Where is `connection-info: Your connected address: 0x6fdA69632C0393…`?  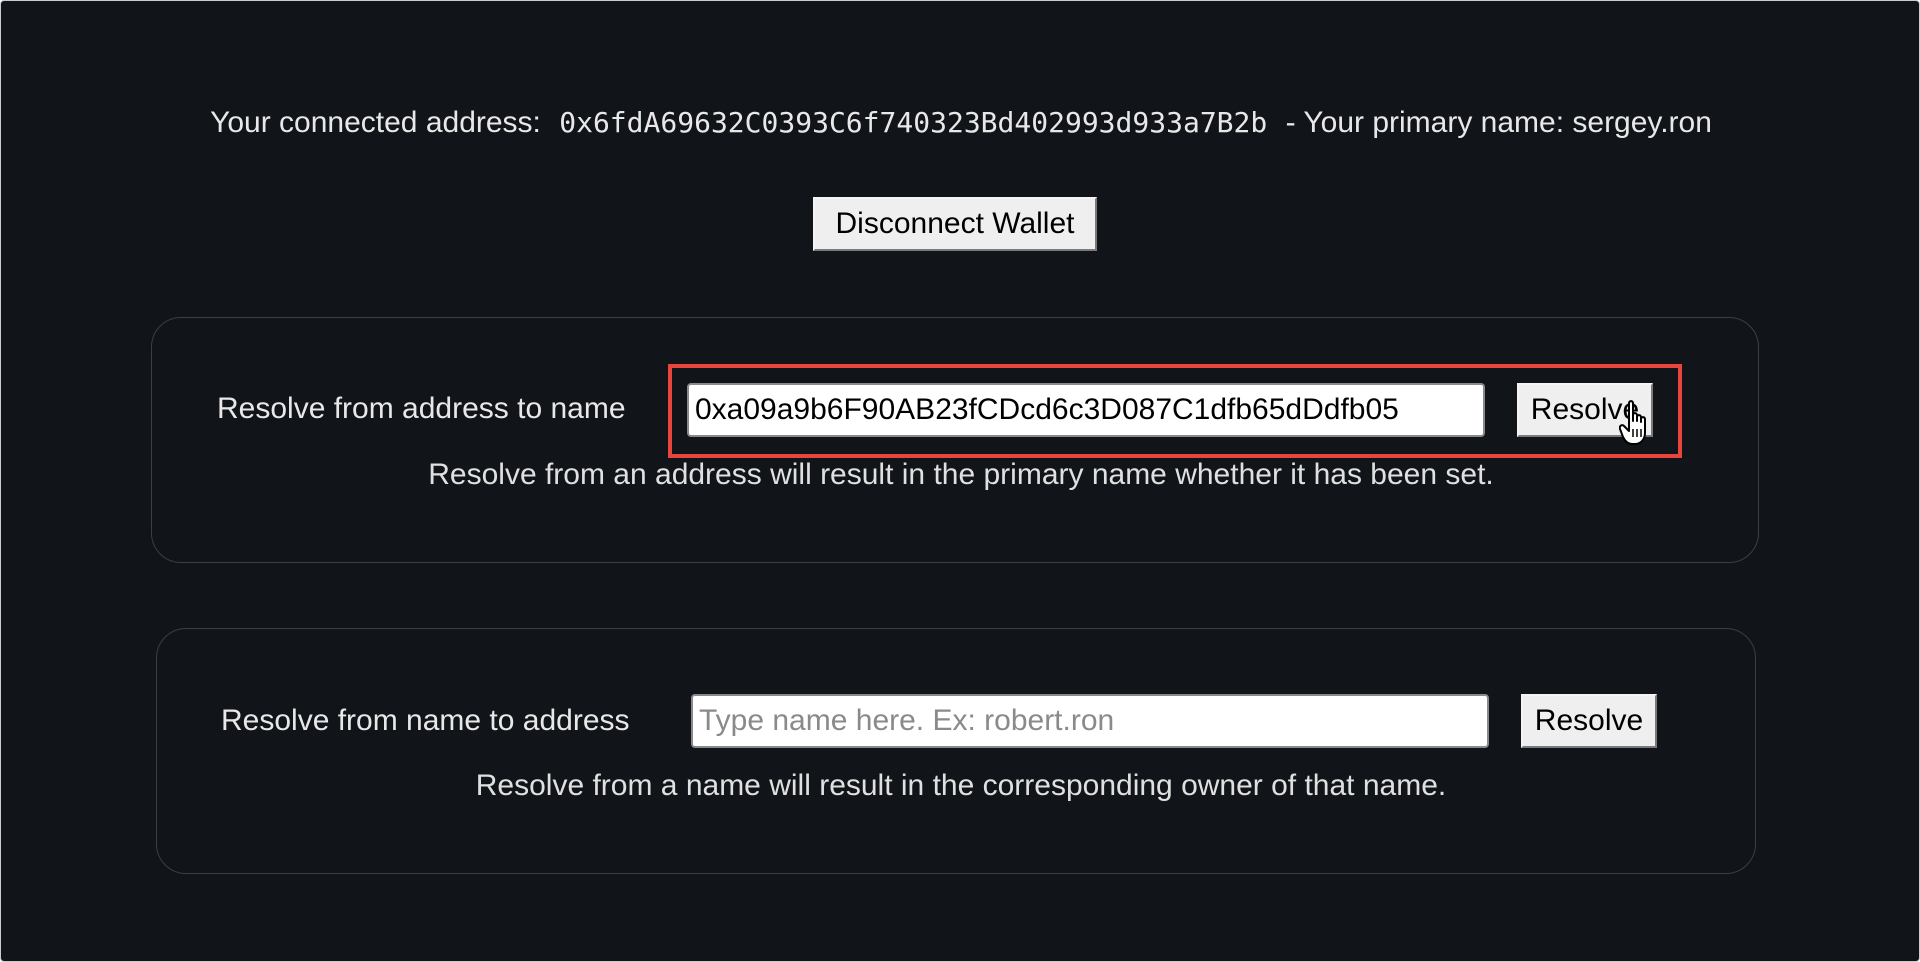 connection-info: Your connected address: 0x6fdA69632C0393… is located at coordinates (960, 123).